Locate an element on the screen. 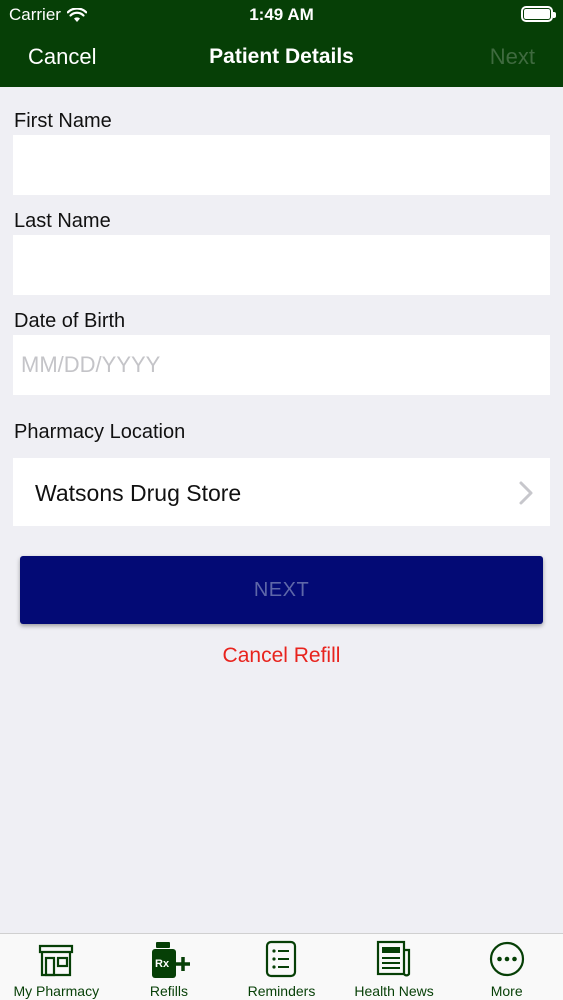  tab-label: My Pharmacy is located at coordinates (56, 991).